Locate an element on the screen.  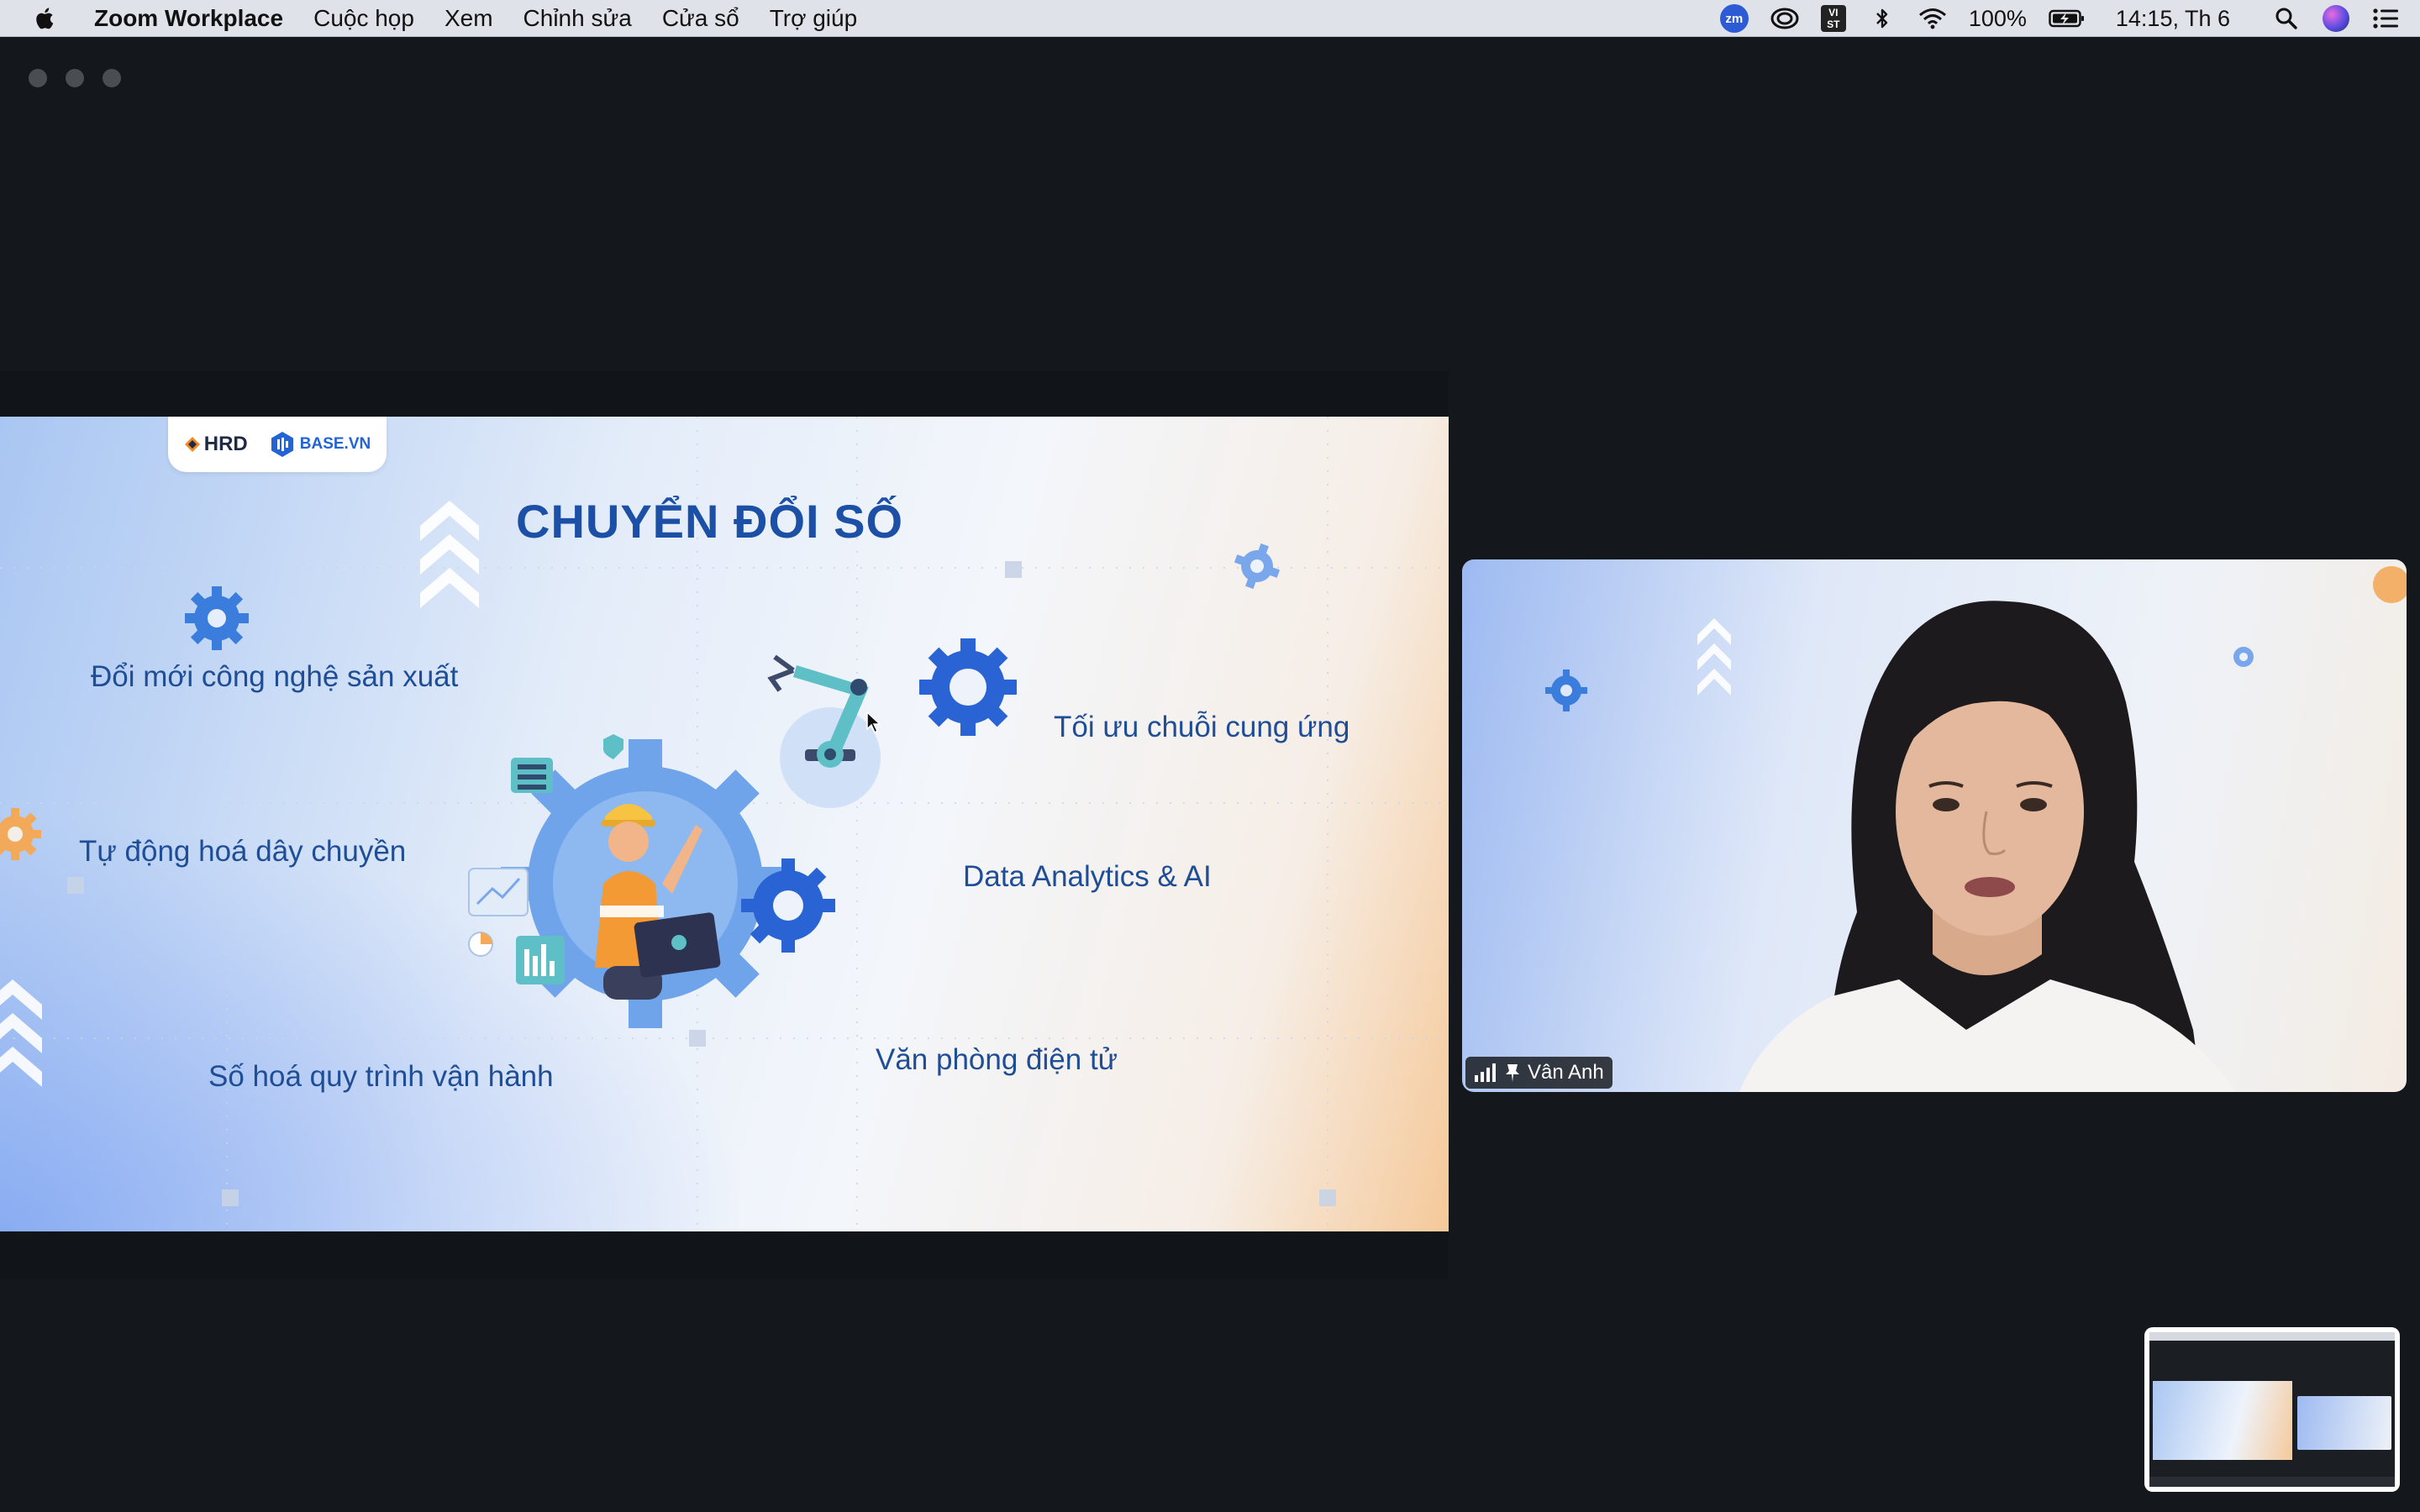
input-method-top: VI is located at coordinates (1833, 12).